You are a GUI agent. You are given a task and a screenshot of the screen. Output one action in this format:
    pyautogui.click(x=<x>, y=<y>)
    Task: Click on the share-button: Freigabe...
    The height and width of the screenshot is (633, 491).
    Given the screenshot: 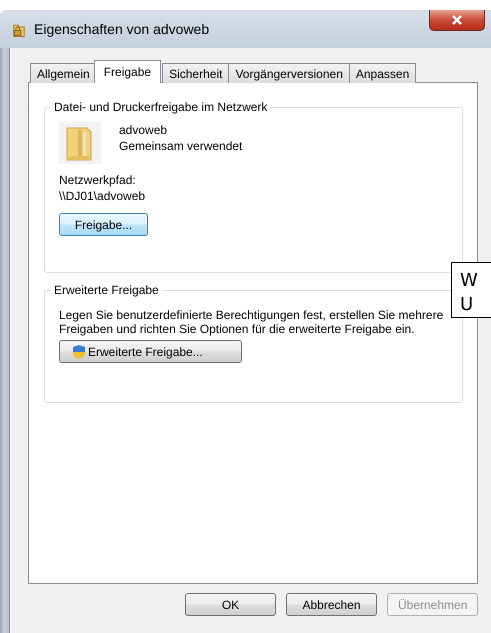 What is the action you would take?
    pyautogui.click(x=103, y=224)
    